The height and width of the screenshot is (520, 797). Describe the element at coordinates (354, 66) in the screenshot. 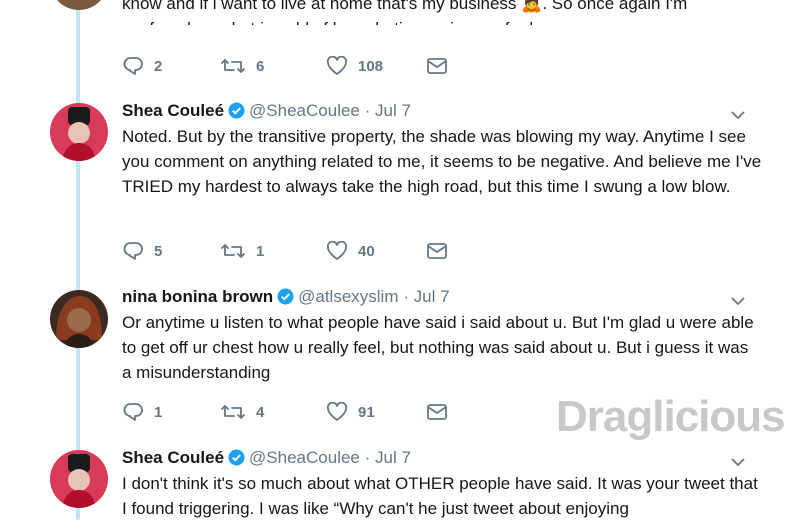

I see `like-button: 108` at that location.